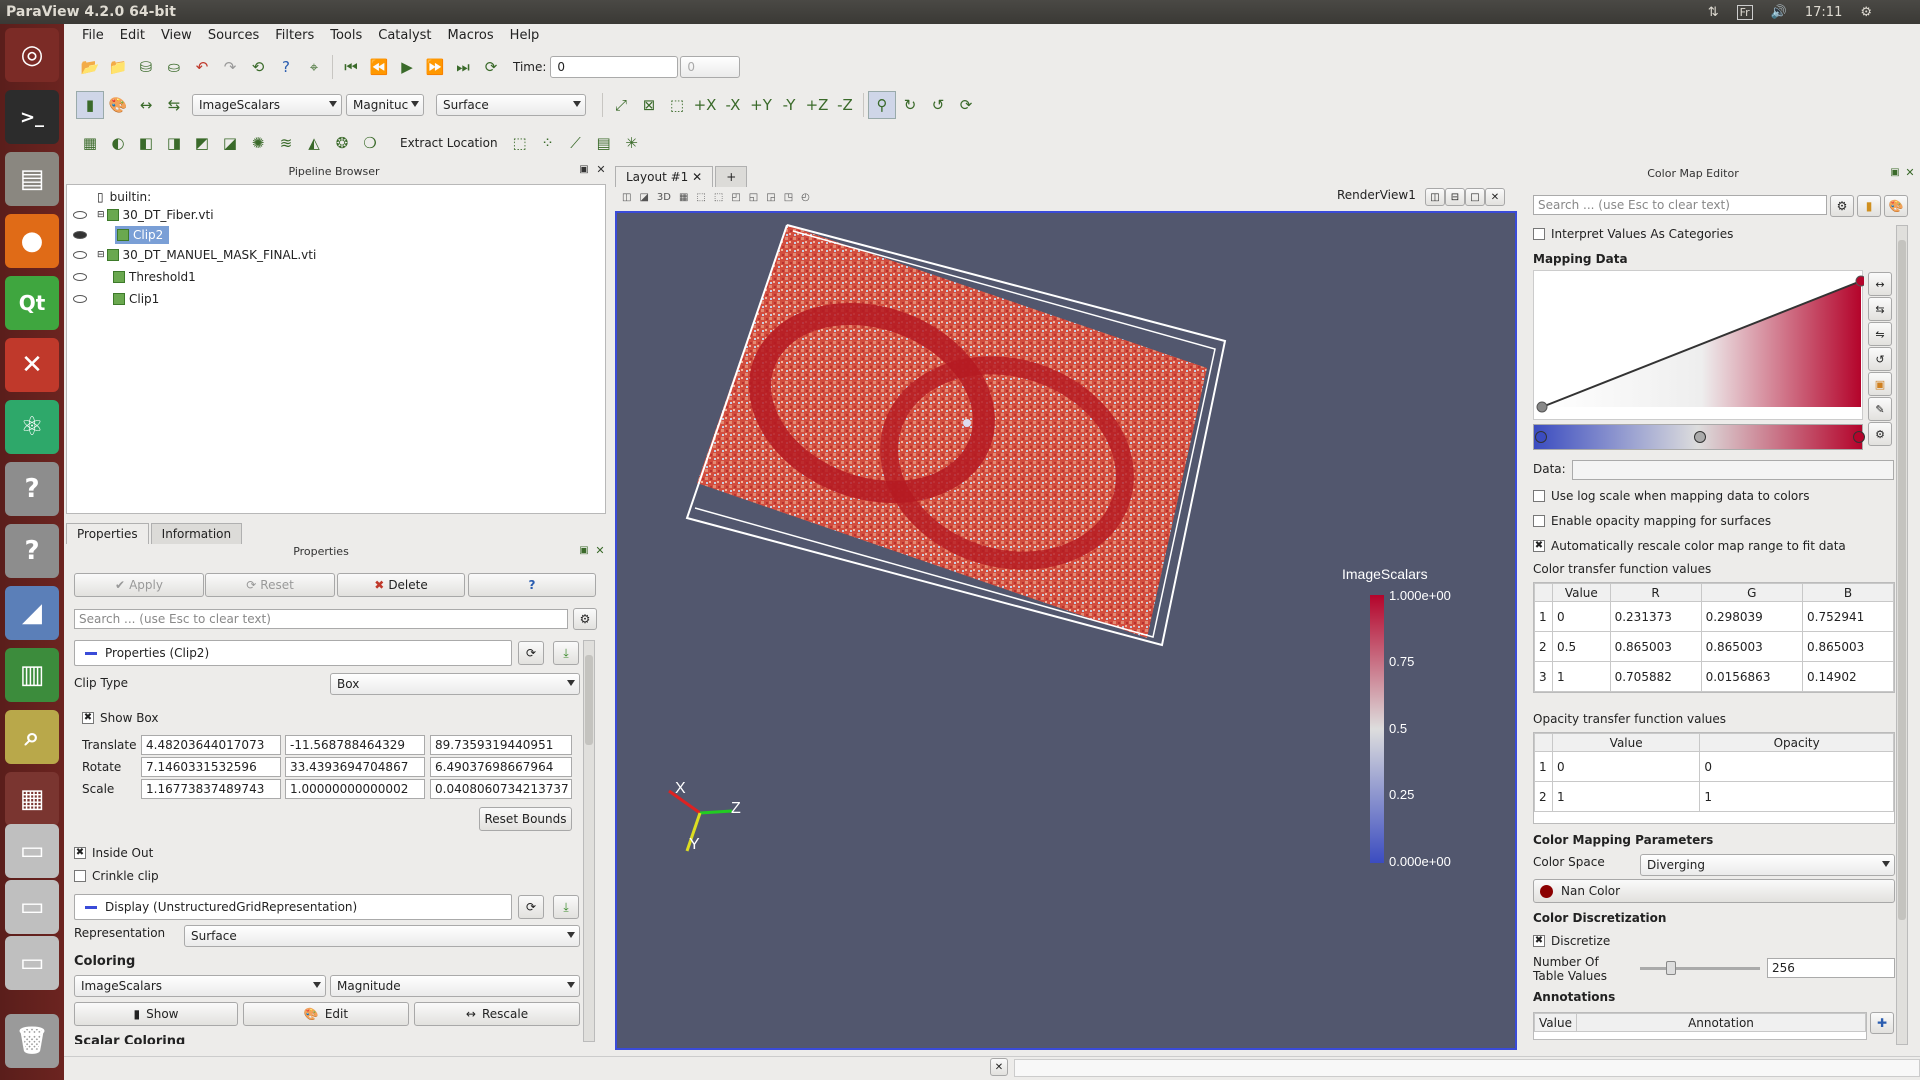  I want to click on rotate-90-icon: ↻, so click(910, 105).